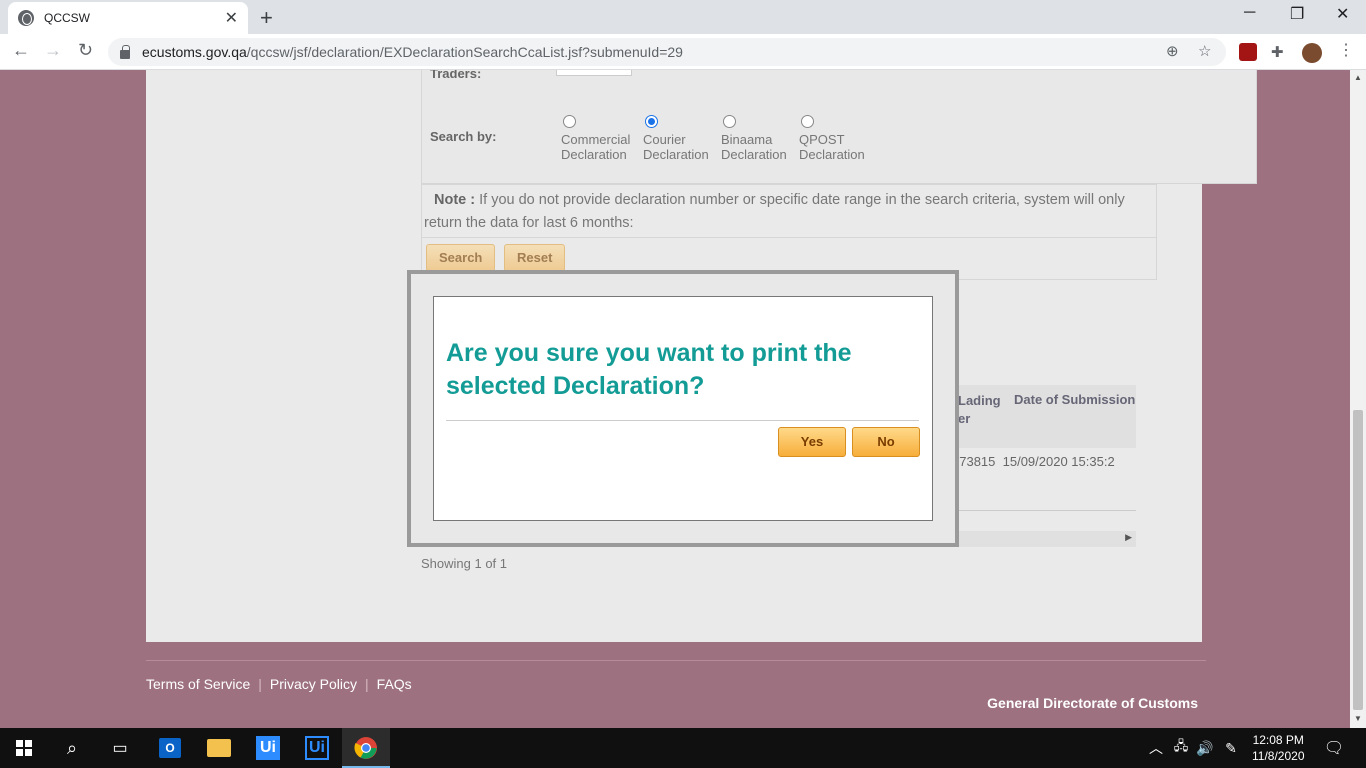 Image resolution: width=1366 pixels, height=768 pixels. What do you see at coordinates (1044, 539) in the screenshot?
I see `horizontal-scrollbar: ▶` at bounding box center [1044, 539].